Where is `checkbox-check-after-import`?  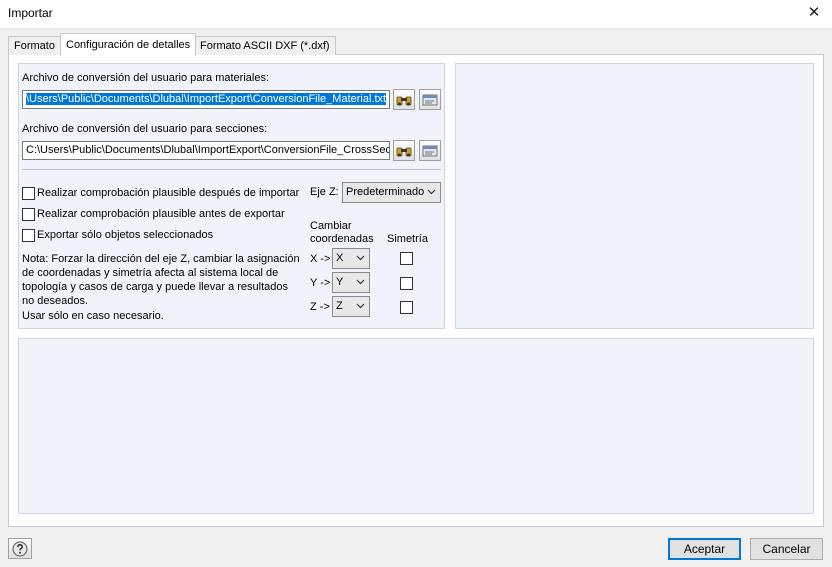
checkbox-check-after-import is located at coordinates (28, 193).